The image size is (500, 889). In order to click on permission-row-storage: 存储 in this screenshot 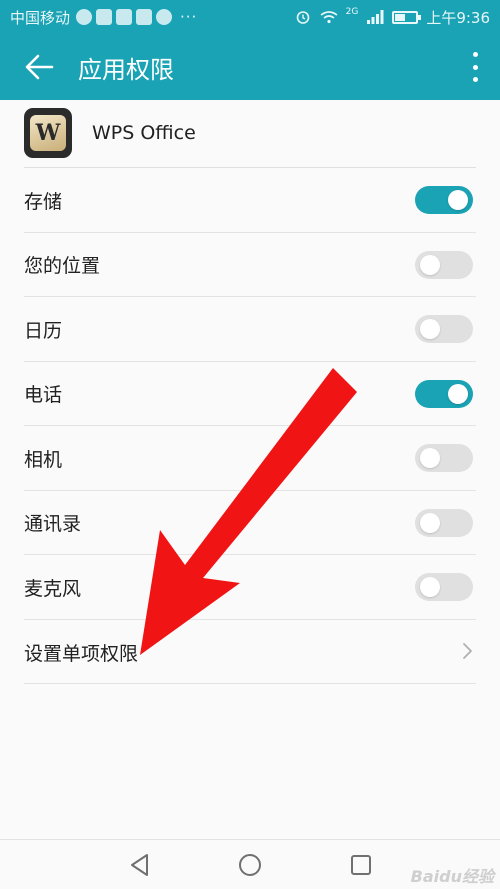, I will do `click(250, 200)`.